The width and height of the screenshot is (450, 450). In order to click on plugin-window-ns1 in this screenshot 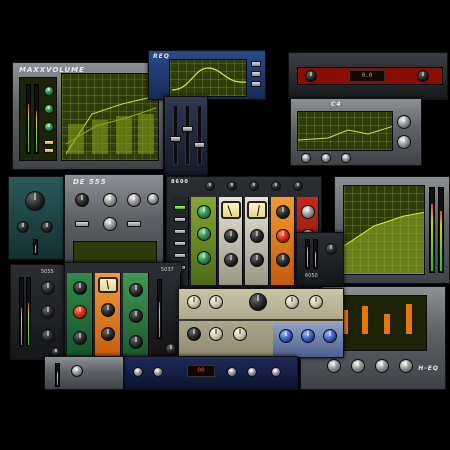, I will do `click(392, 230)`.